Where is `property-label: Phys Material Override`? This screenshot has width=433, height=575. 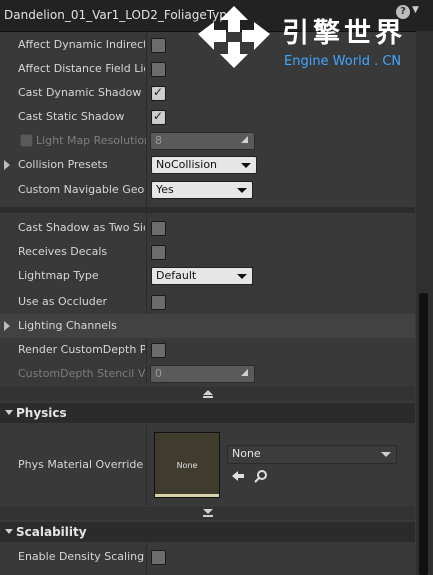
property-label: Phys Material Override is located at coordinates (81, 464).